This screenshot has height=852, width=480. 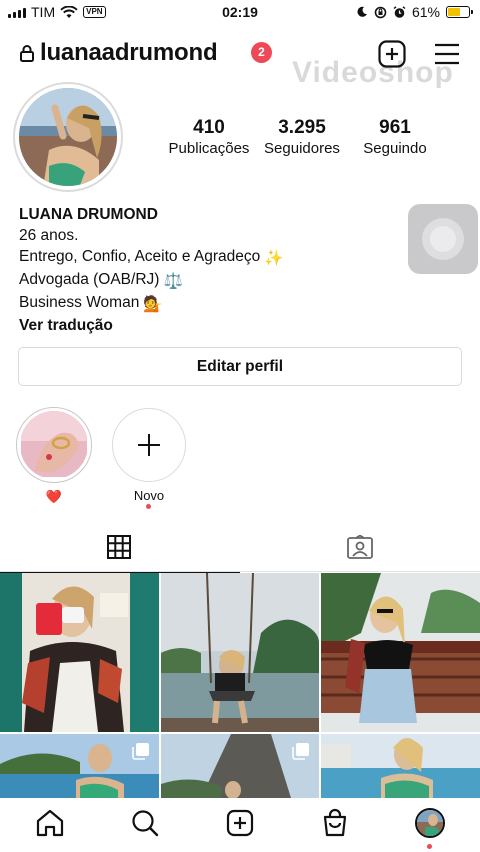 I want to click on bio-line: Entrego, Confio, Aceito e Agradeço ✨, so click(x=151, y=257).